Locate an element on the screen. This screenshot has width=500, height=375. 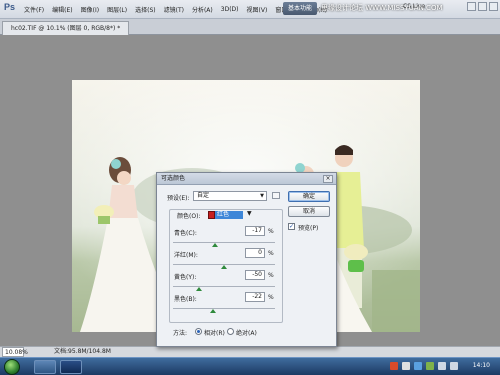
relative-label: 相对(R) is located at coordinates (214, 333).